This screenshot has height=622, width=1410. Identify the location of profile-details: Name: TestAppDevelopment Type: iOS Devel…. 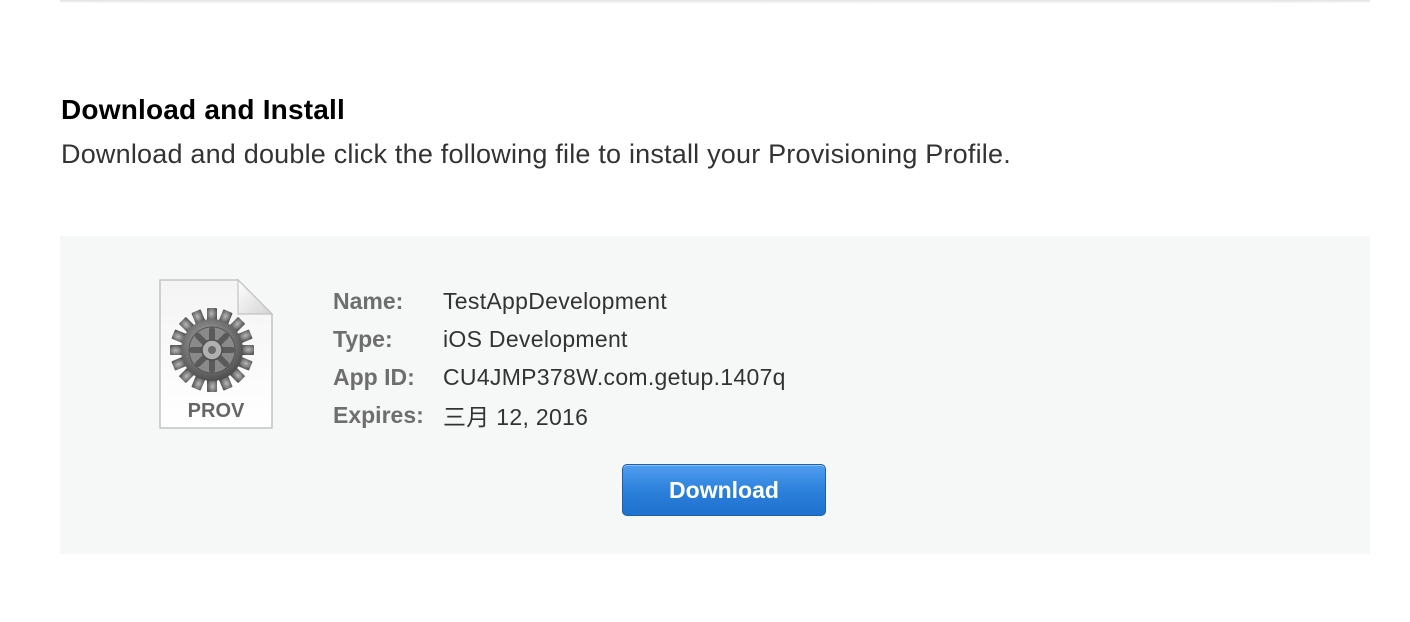
(559, 358).